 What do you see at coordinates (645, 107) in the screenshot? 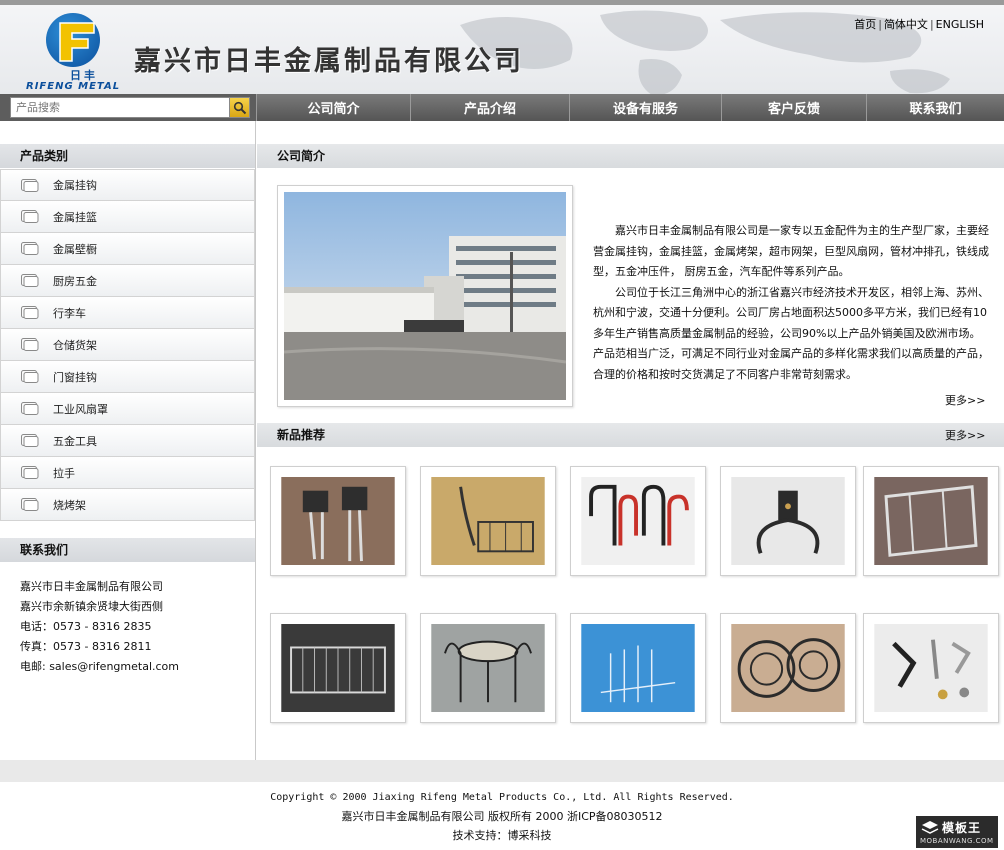
I see `nav-equipment-service: 设备有服务` at bounding box center [645, 107].